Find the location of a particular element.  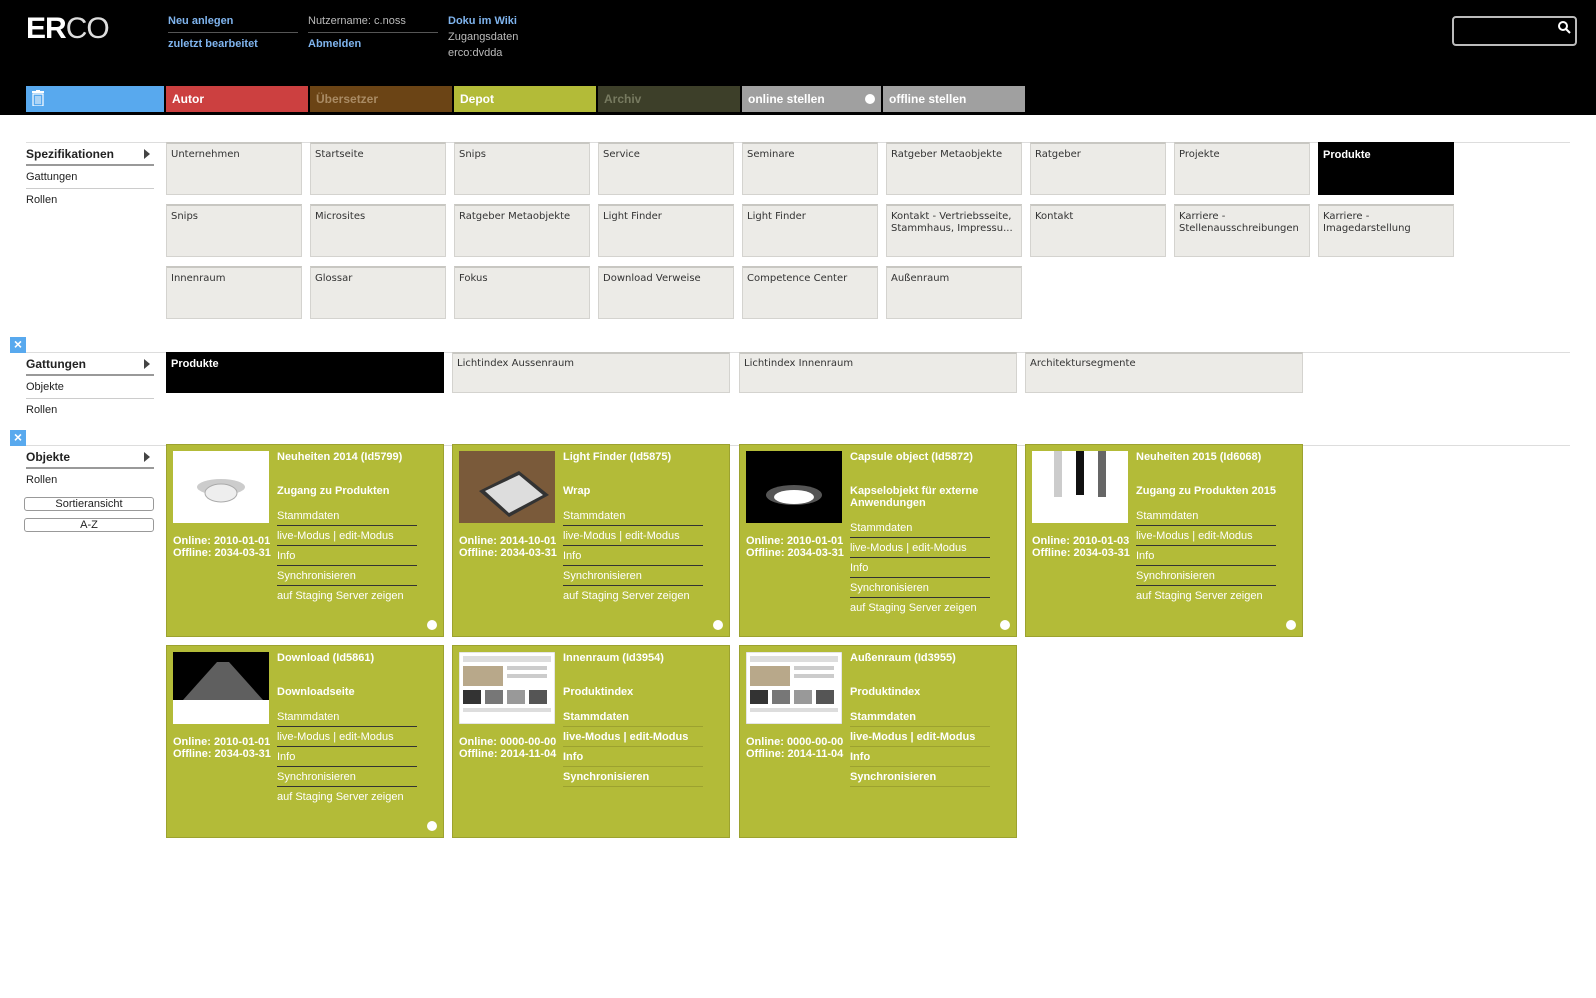

spezifikation-tile: Unternehmen is located at coordinates (234, 168).